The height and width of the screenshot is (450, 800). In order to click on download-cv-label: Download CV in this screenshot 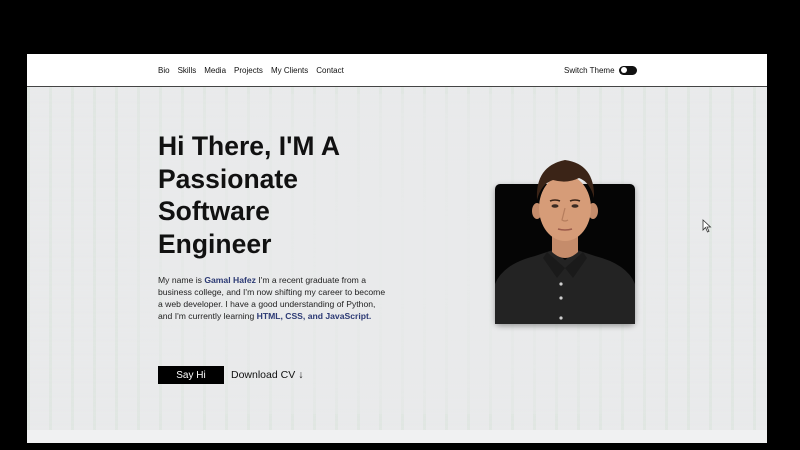, I will do `click(263, 375)`.